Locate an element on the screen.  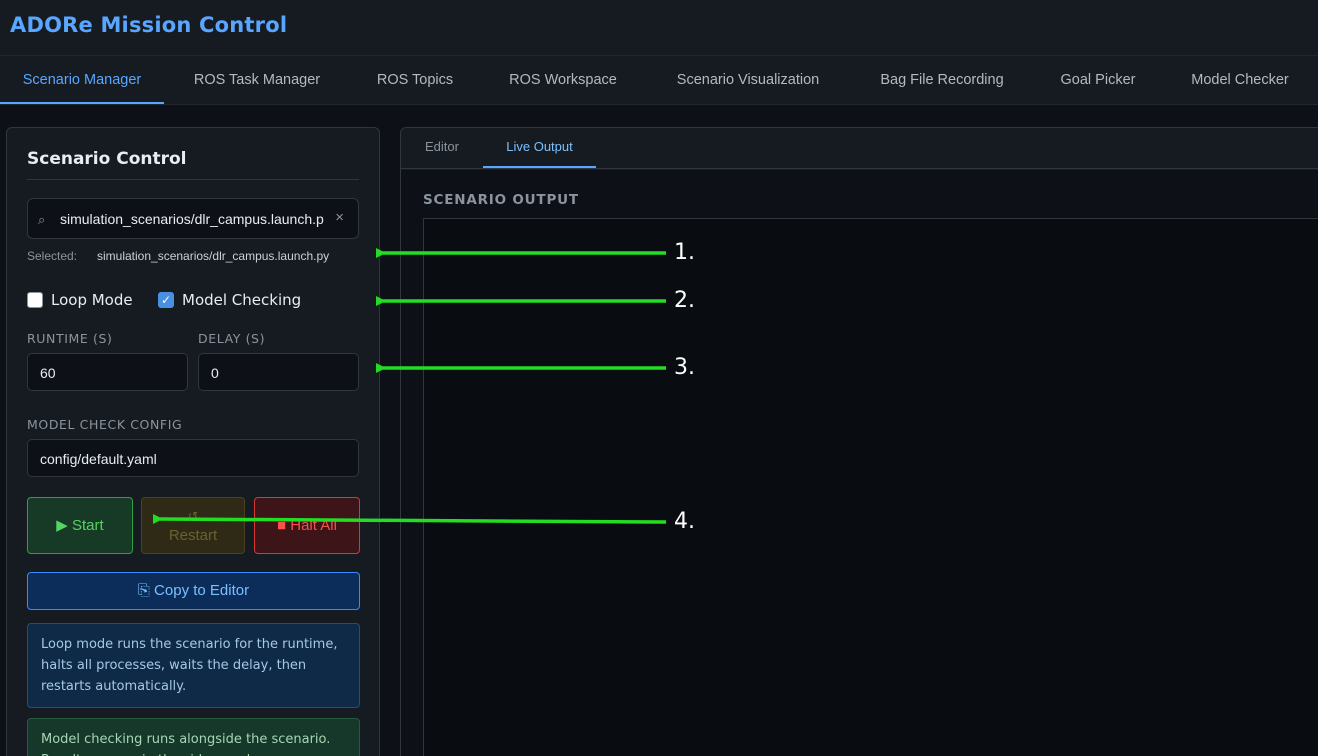
tab-scenario-manager: Scenario Manager is located at coordinates (82, 80).